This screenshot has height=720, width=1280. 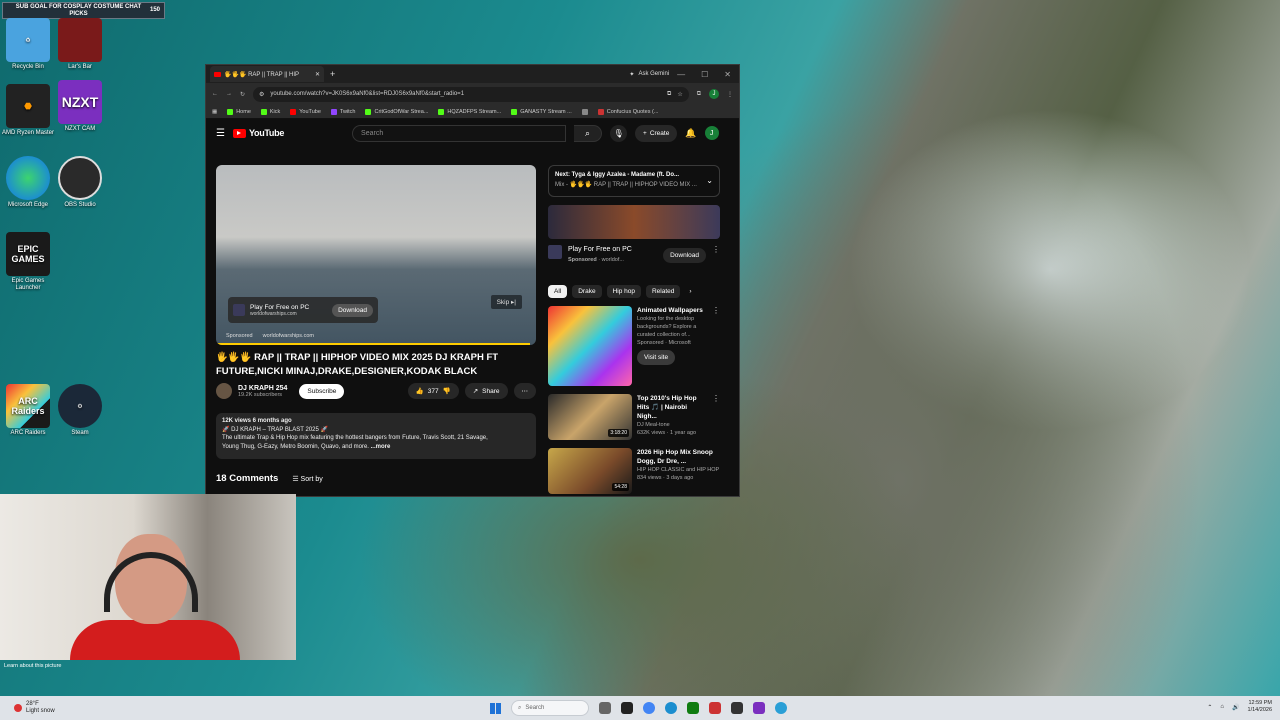 What do you see at coordinates (690, 133) in the screenshot?
I see `notifications-bell-icon: 🔔` at bounding box center [690, 133].